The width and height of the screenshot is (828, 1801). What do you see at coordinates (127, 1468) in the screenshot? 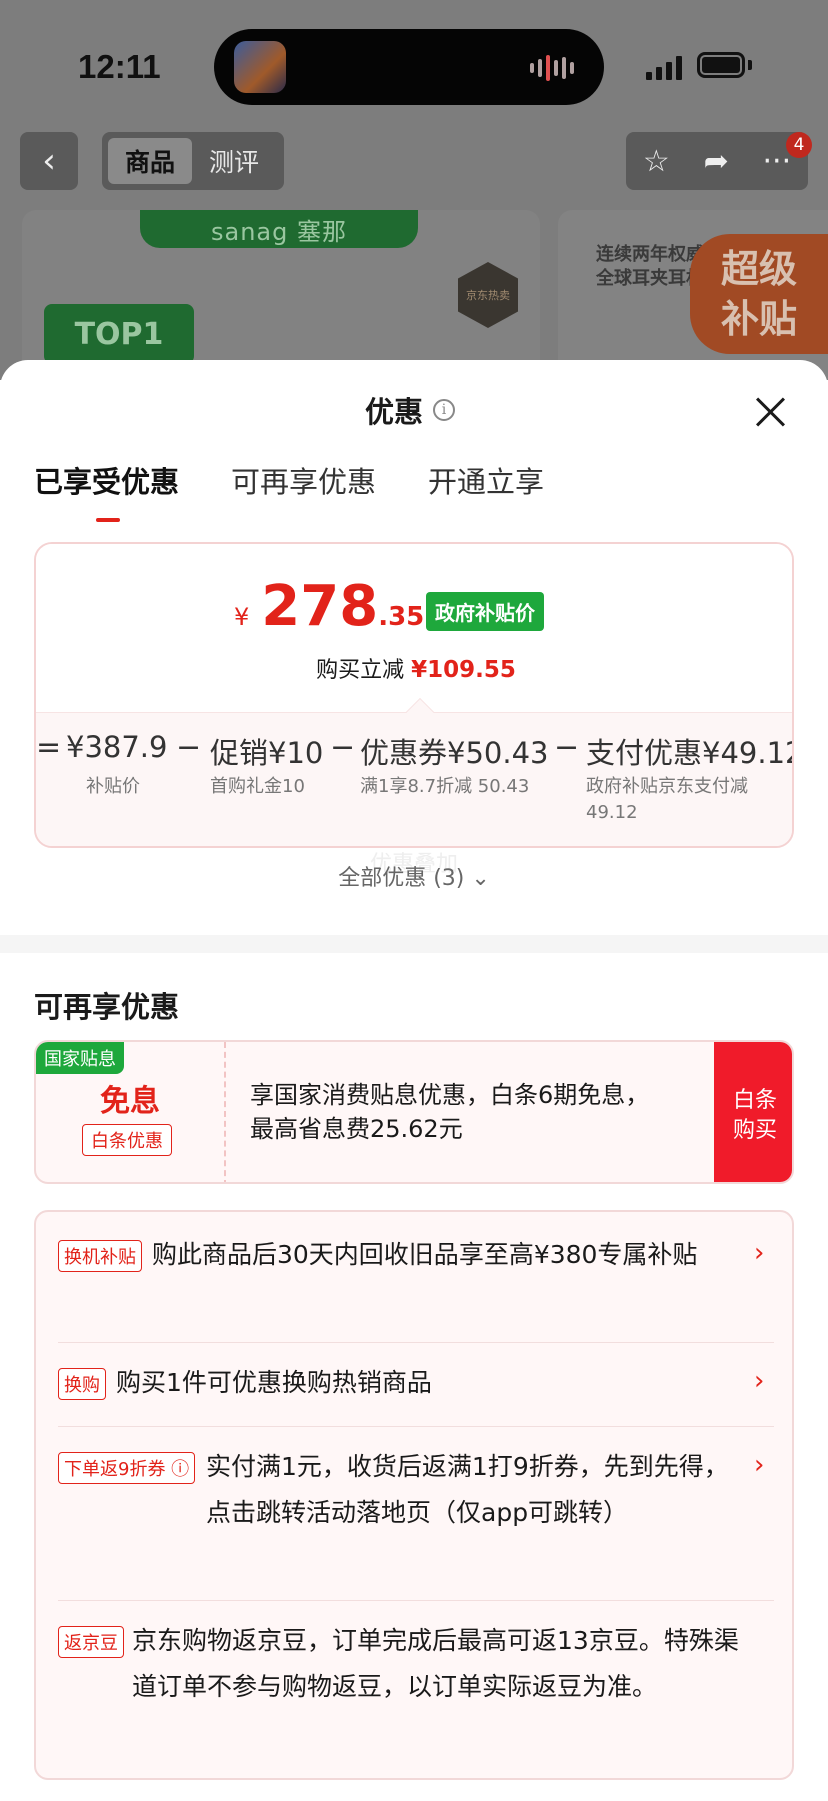
I see `promo-tag: 下单返9折券 ⓘ` at bounding box center [127, 1468].